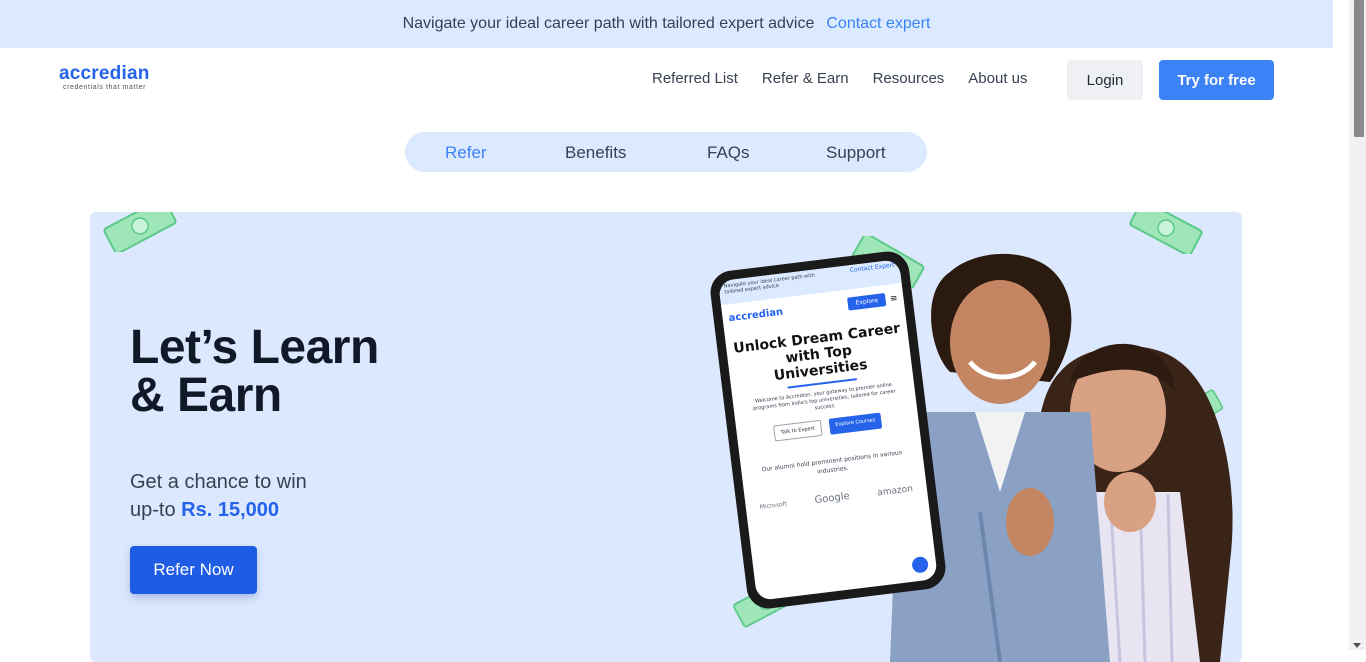 The image size is (1366, 662). What do you see at coordinates (140, 232) in the screenshot?
I see `money-note-icon` at bounding box center [140, 232].